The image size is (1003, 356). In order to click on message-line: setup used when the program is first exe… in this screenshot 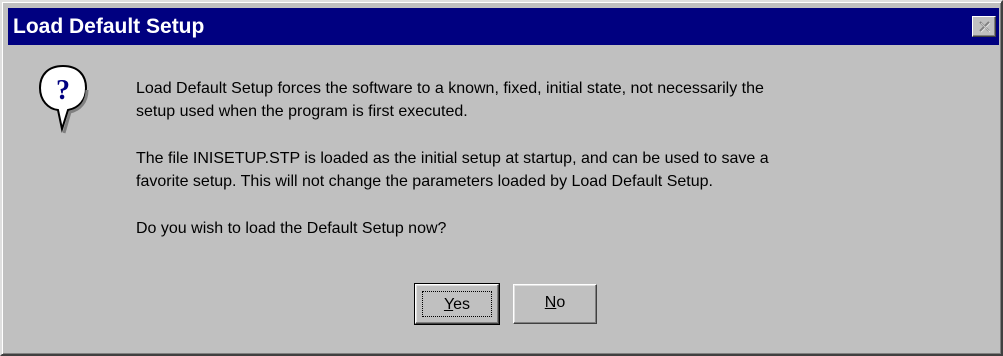, I will do `click(302, 111)`.